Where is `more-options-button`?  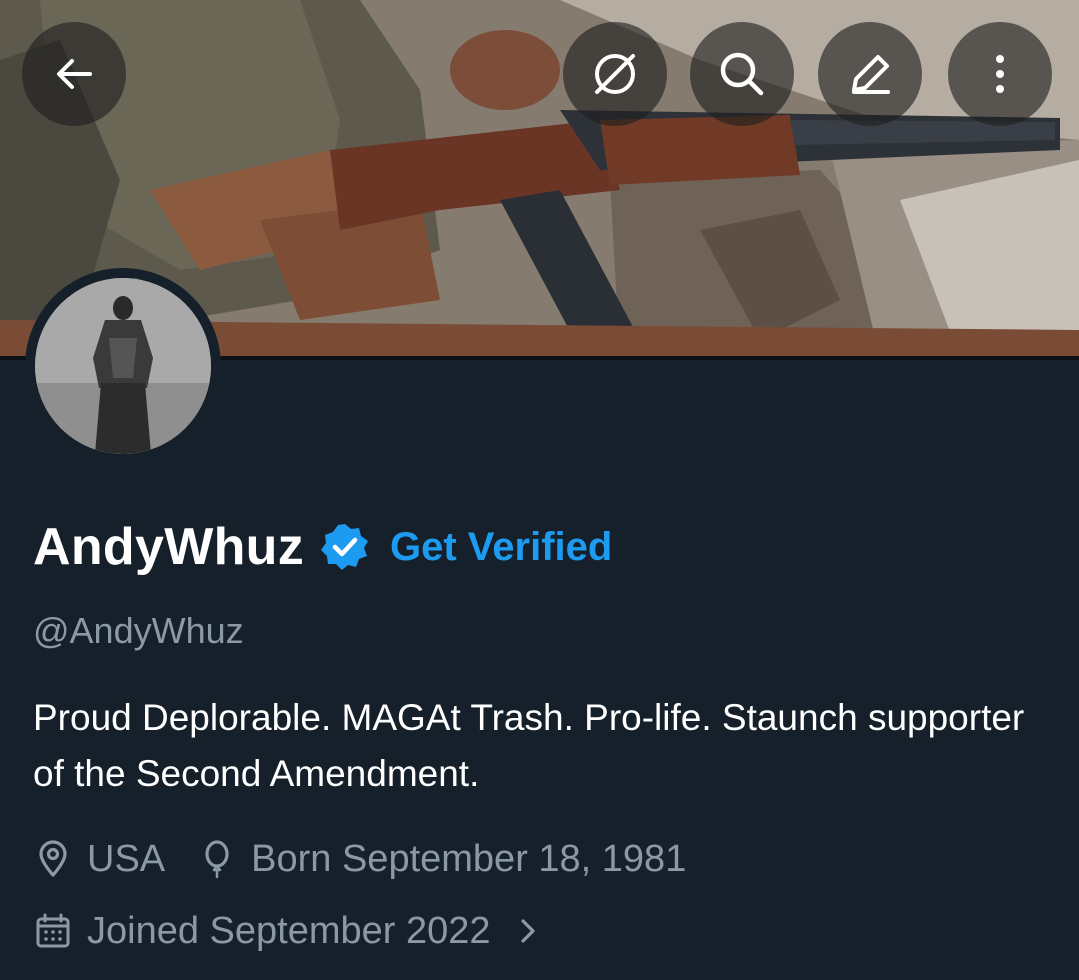 more-options-button is located at coordinates (1000, 74).